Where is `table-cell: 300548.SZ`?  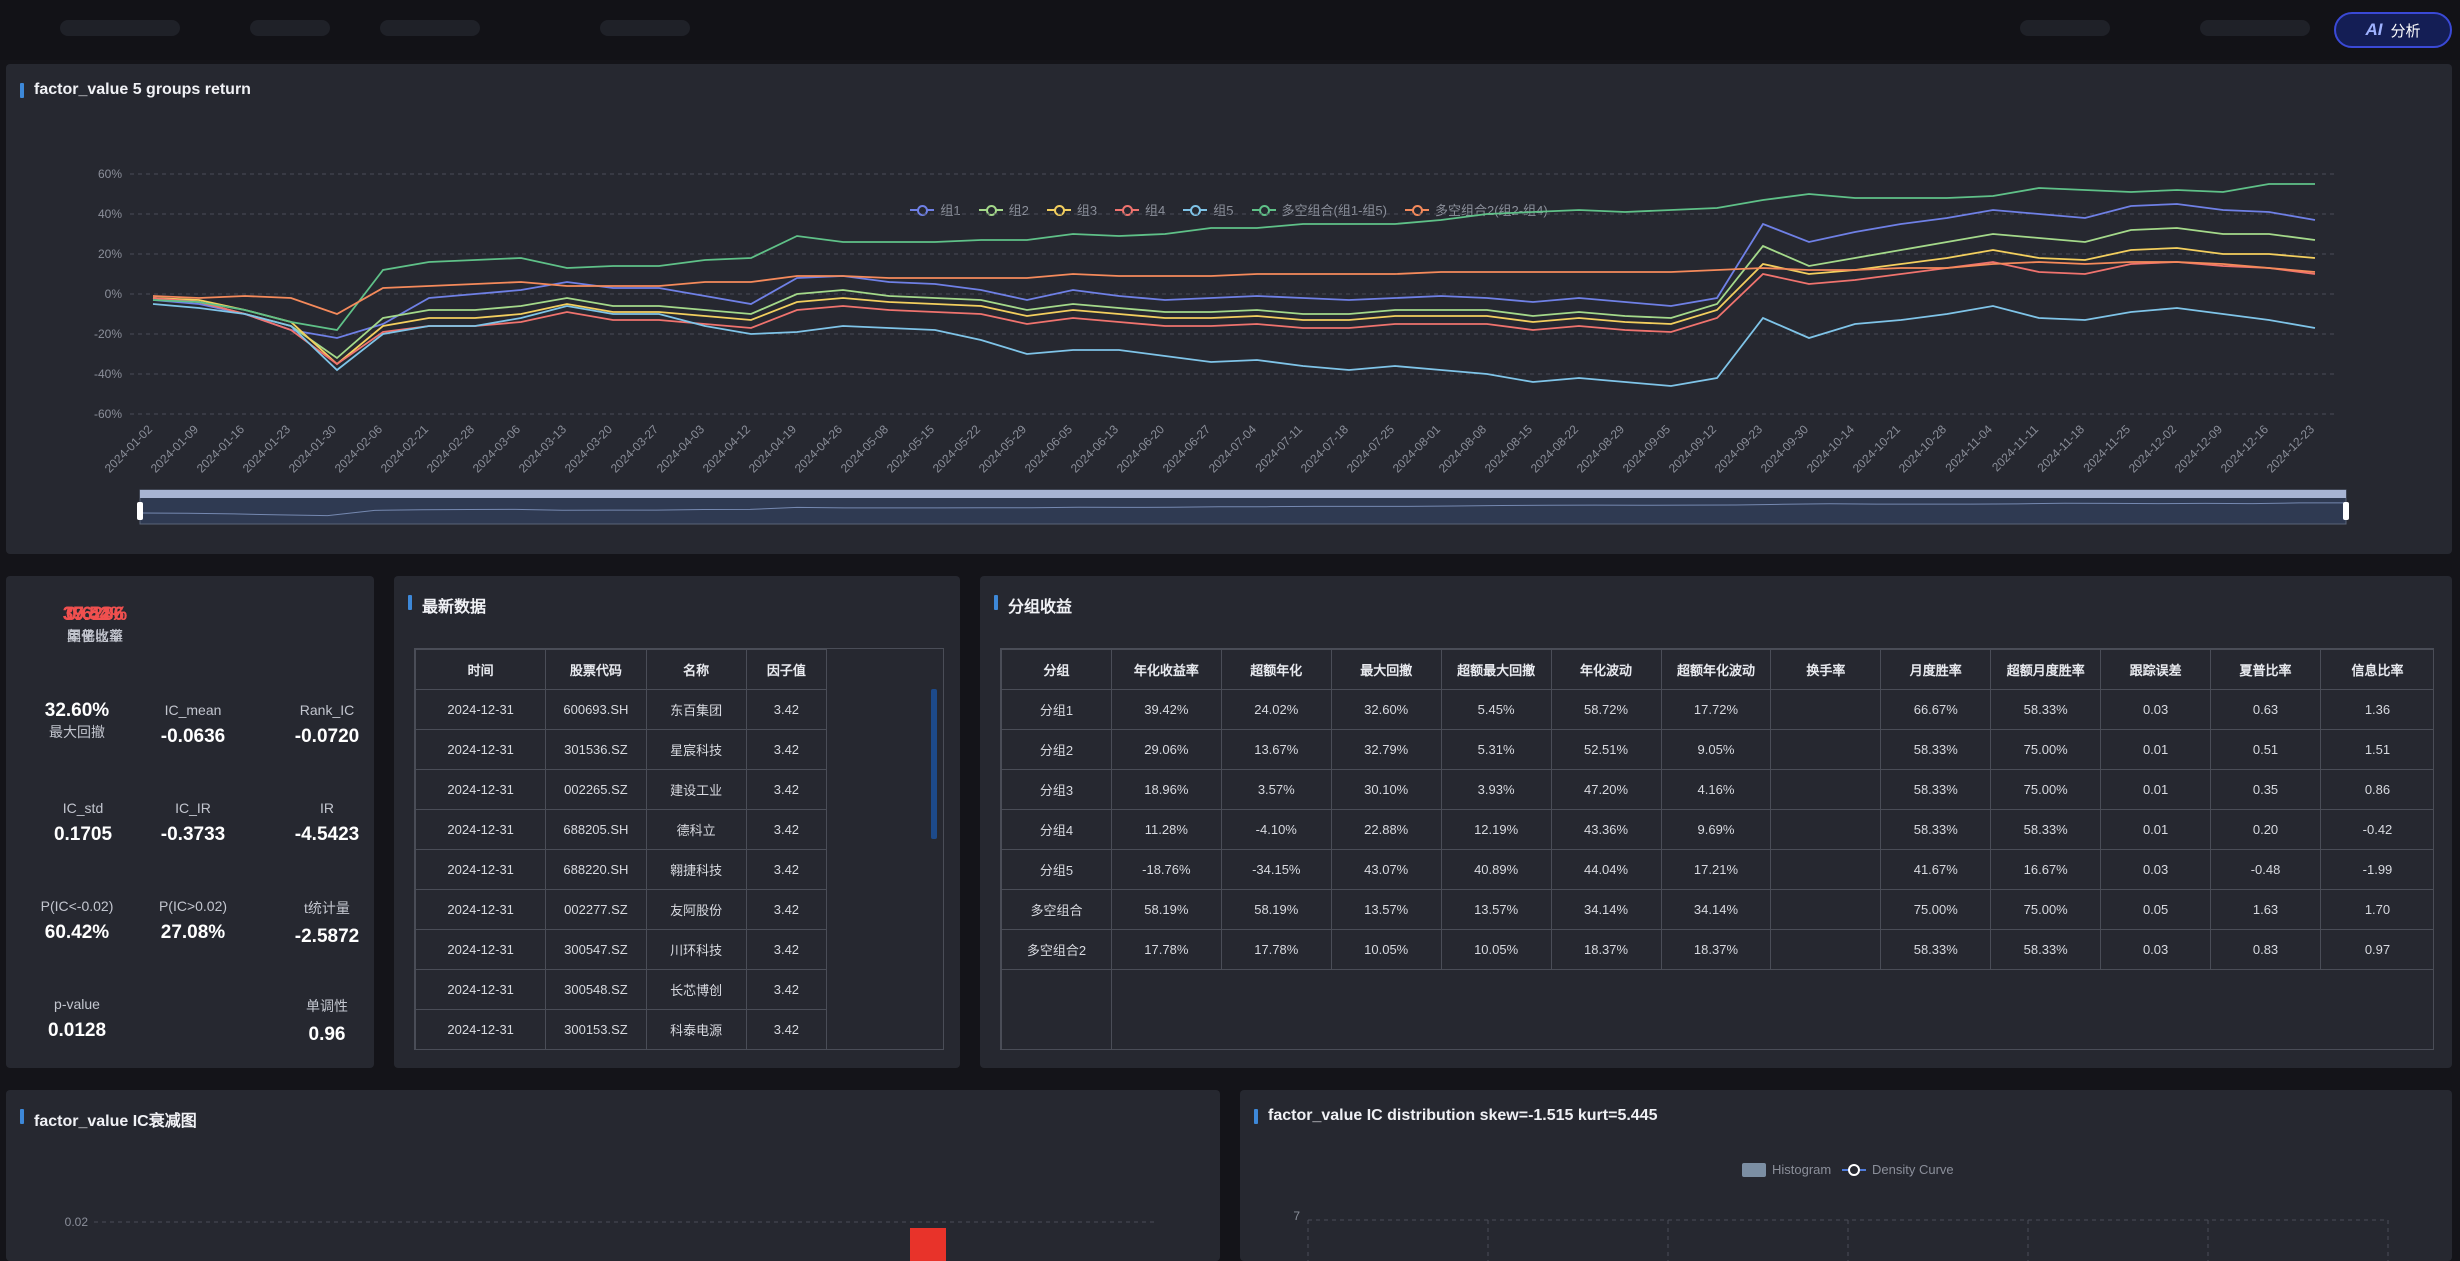 table-cell: 300548.SZ is located at coordinates (596, 989).